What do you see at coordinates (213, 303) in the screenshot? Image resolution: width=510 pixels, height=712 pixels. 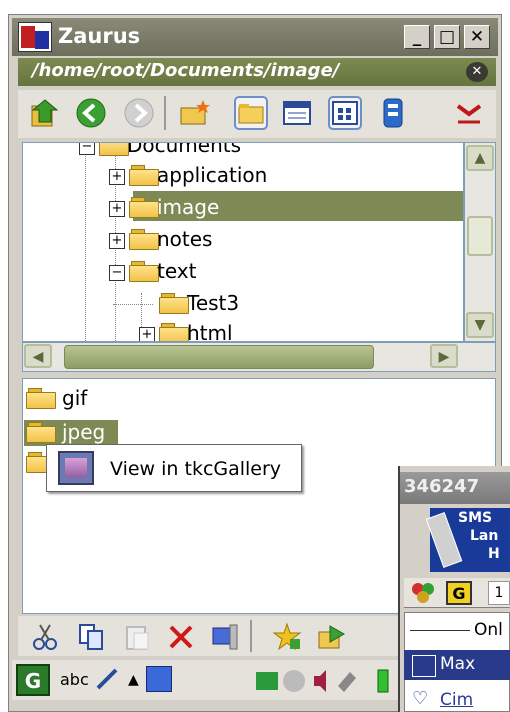 I see `tree-item-label: Test3` at bounding box center [213, 303].